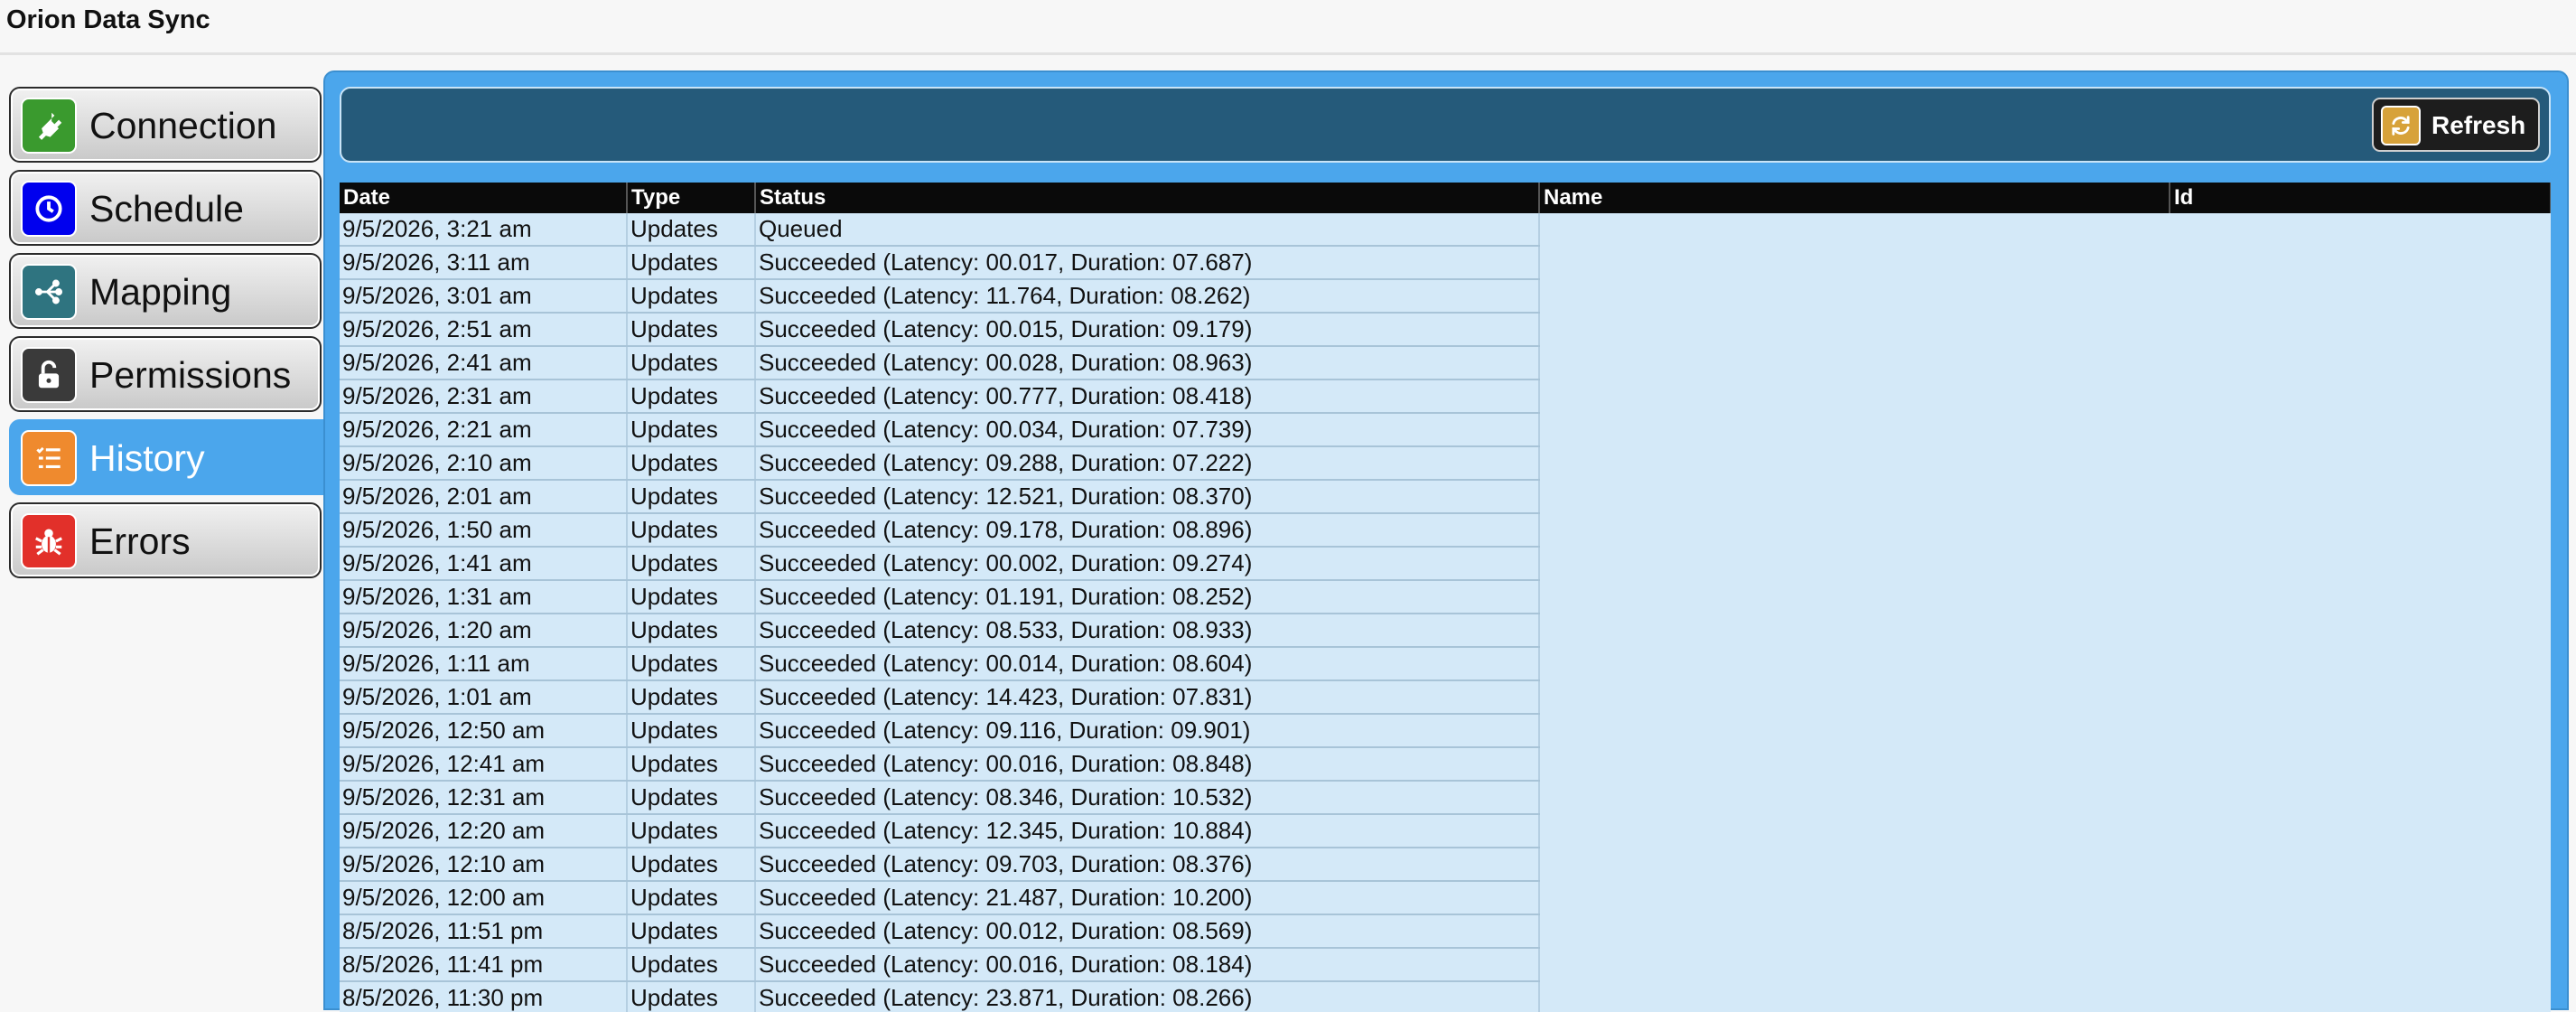  Describe the element at coordinates (1445, 125) in the screenshot. I see `toolbar: Refresh` at that location.